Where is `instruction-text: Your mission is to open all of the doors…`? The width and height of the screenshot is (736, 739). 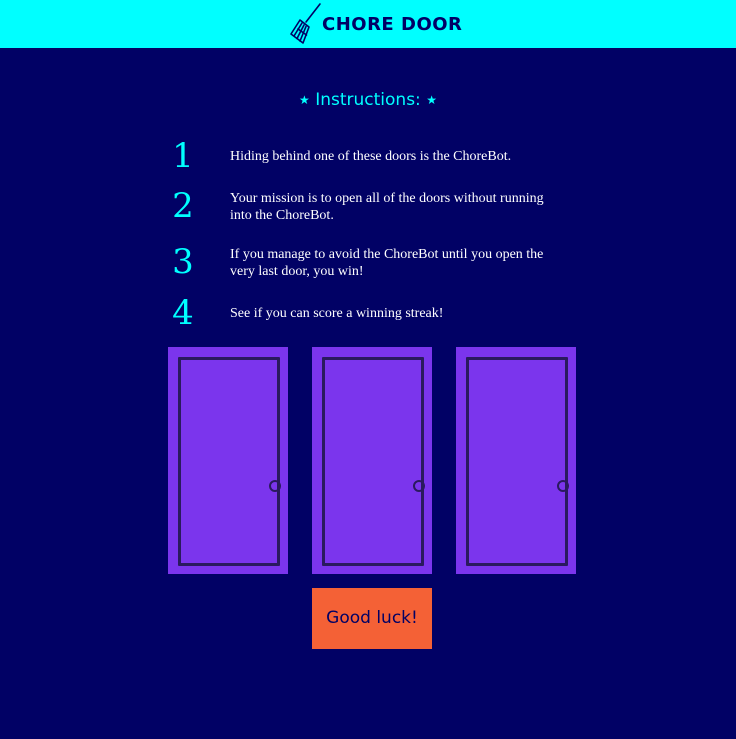 instruction-text: Your mission is to open all of the doors… is located at coordinates (387, 207).